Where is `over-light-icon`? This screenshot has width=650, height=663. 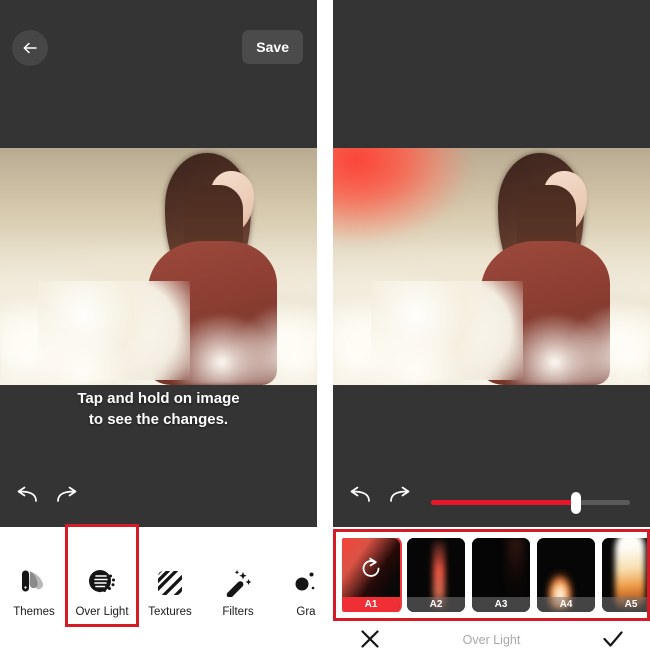 over-light-icon is located at coordinates (102, 583).